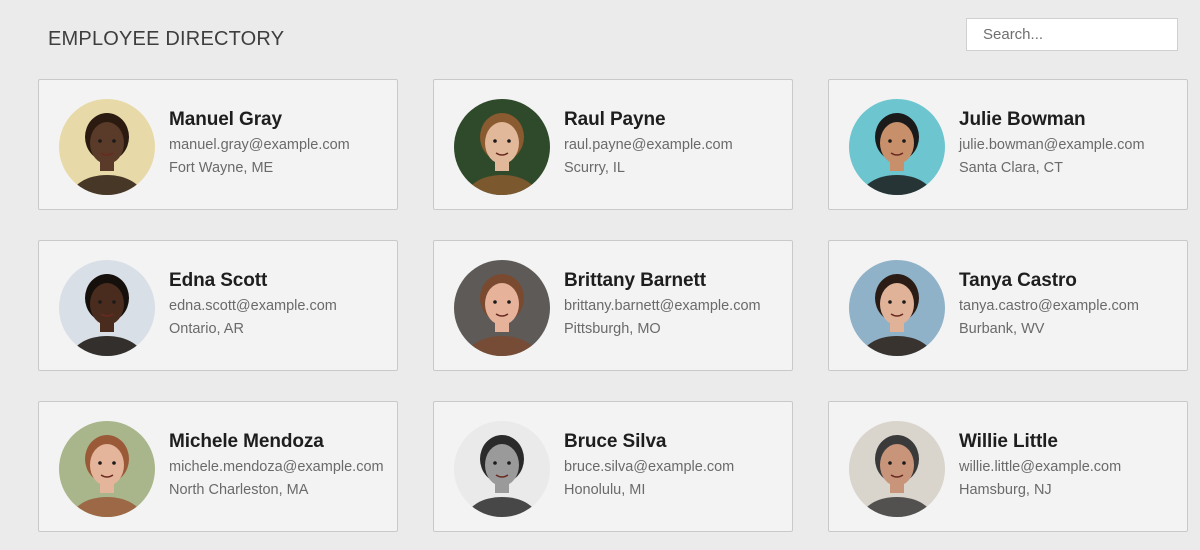 The image size is (1200, 550). Describe the element at coordinates (1002, 329) in the screenshot. I see `employee-location: Burbank, WV` at that location.